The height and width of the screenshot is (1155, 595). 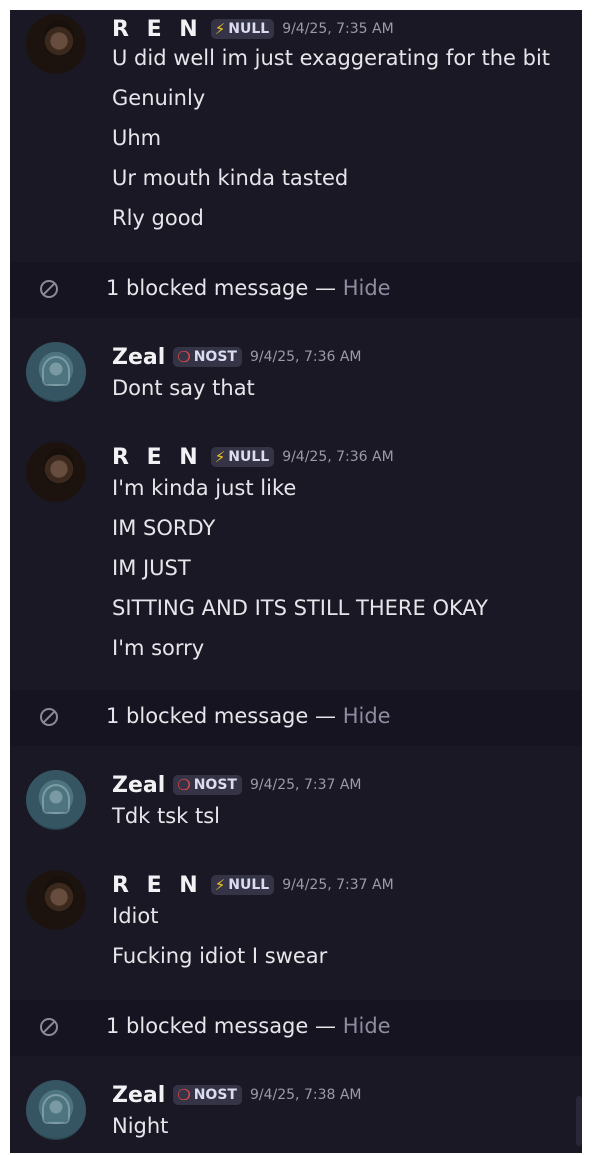 What do you see at coordinates (220, 956) in the screenshot?
I see `message-line: Fucking idiot I swear` at bounding box center [220, 956].